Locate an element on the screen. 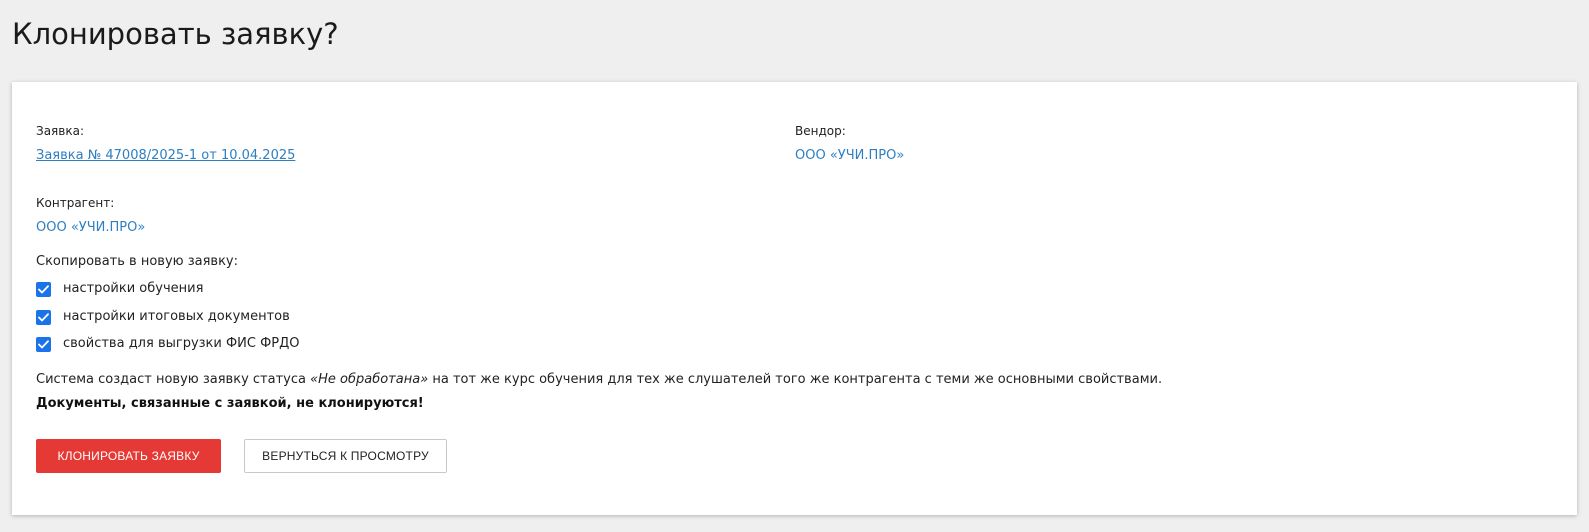 This screenshot has height=532, width=1589. option-final-documents-settings: настройки итоговых документов is located at coordinates (163, 317).